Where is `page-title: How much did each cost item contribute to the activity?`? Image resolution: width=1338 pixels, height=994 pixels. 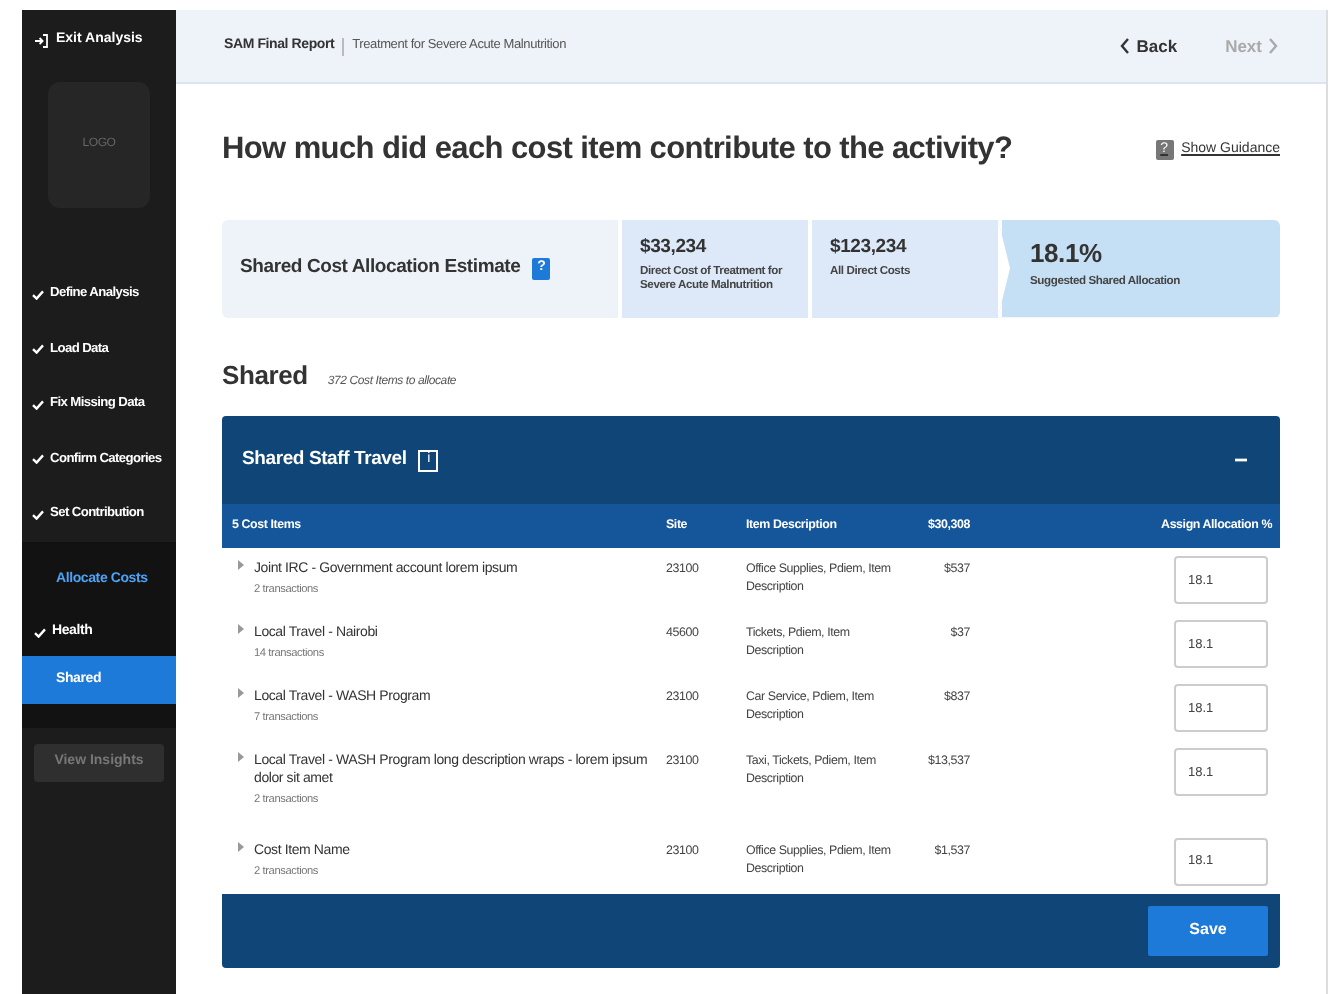 page-title: How much did each cost item contribute to the activity? is located at coordinates (617, 151).